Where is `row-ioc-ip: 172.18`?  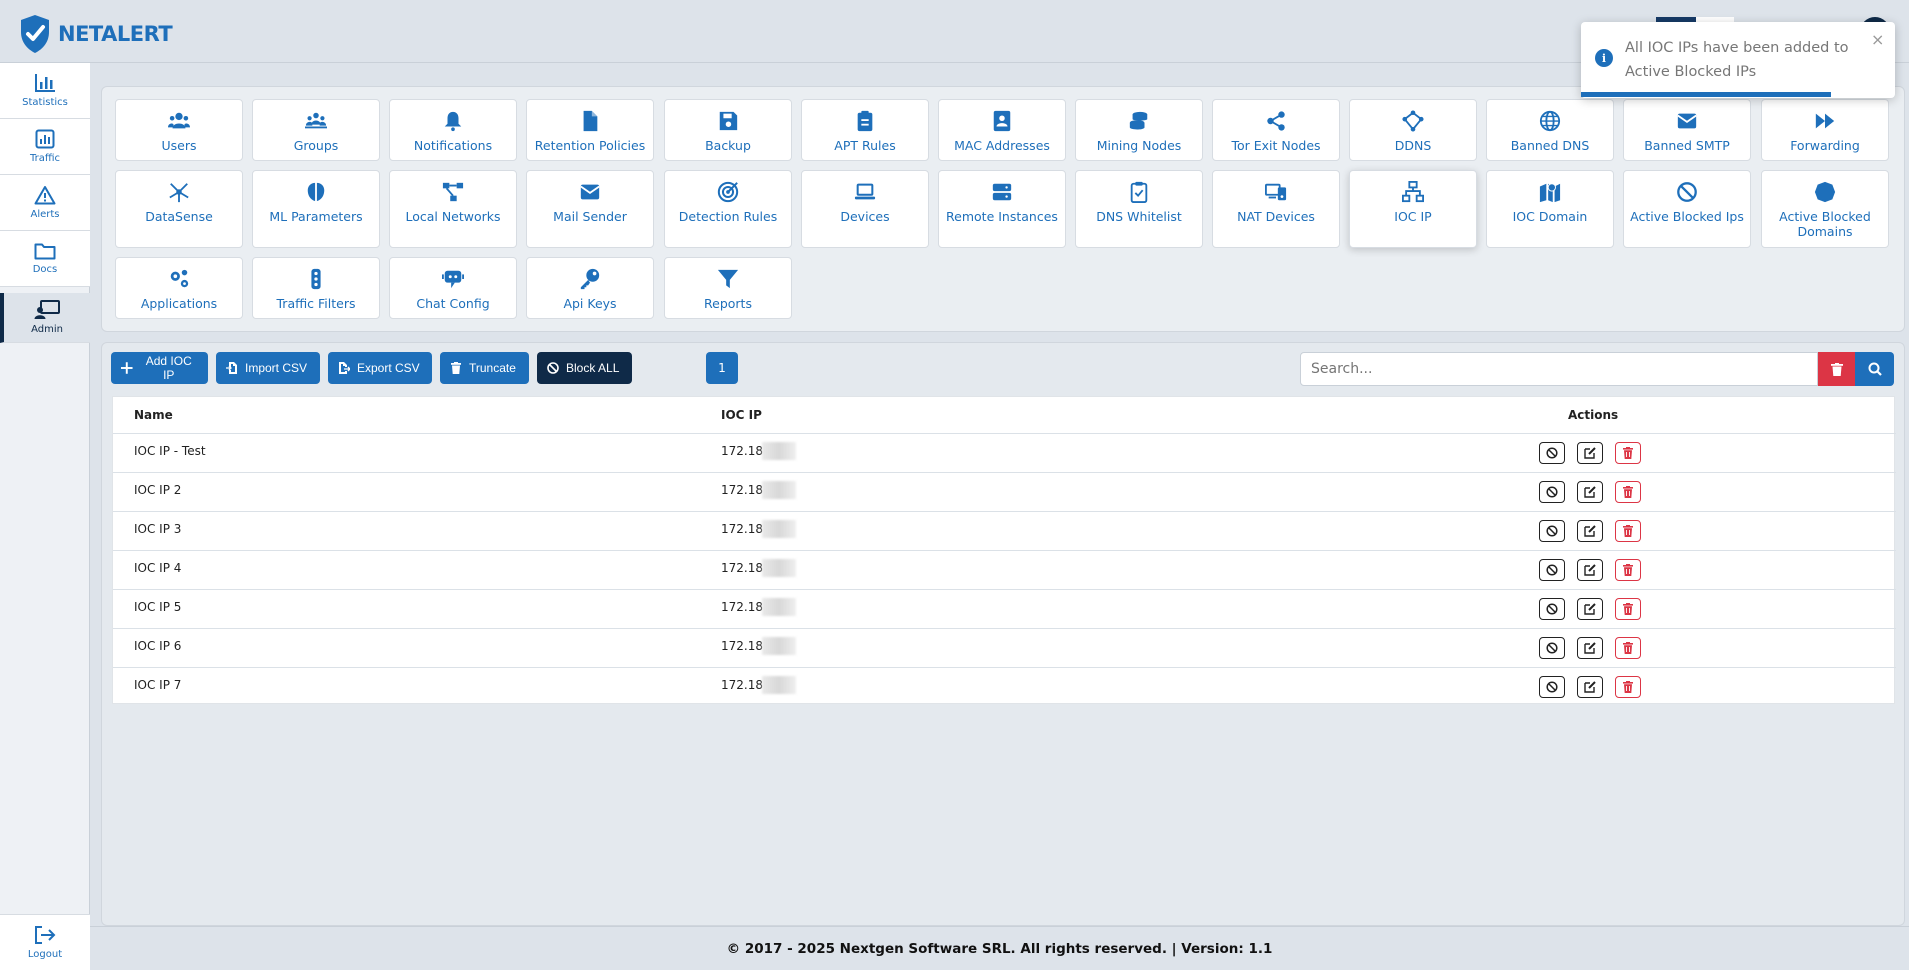 row-ioc-ip: 172.18 is located at coordinates (742, 685).